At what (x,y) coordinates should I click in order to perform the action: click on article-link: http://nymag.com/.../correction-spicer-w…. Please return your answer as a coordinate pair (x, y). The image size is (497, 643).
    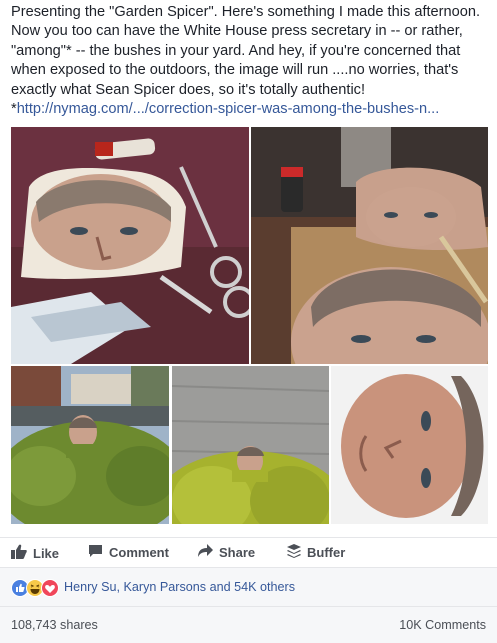
    Looking at the image, I should click on (228, 109).